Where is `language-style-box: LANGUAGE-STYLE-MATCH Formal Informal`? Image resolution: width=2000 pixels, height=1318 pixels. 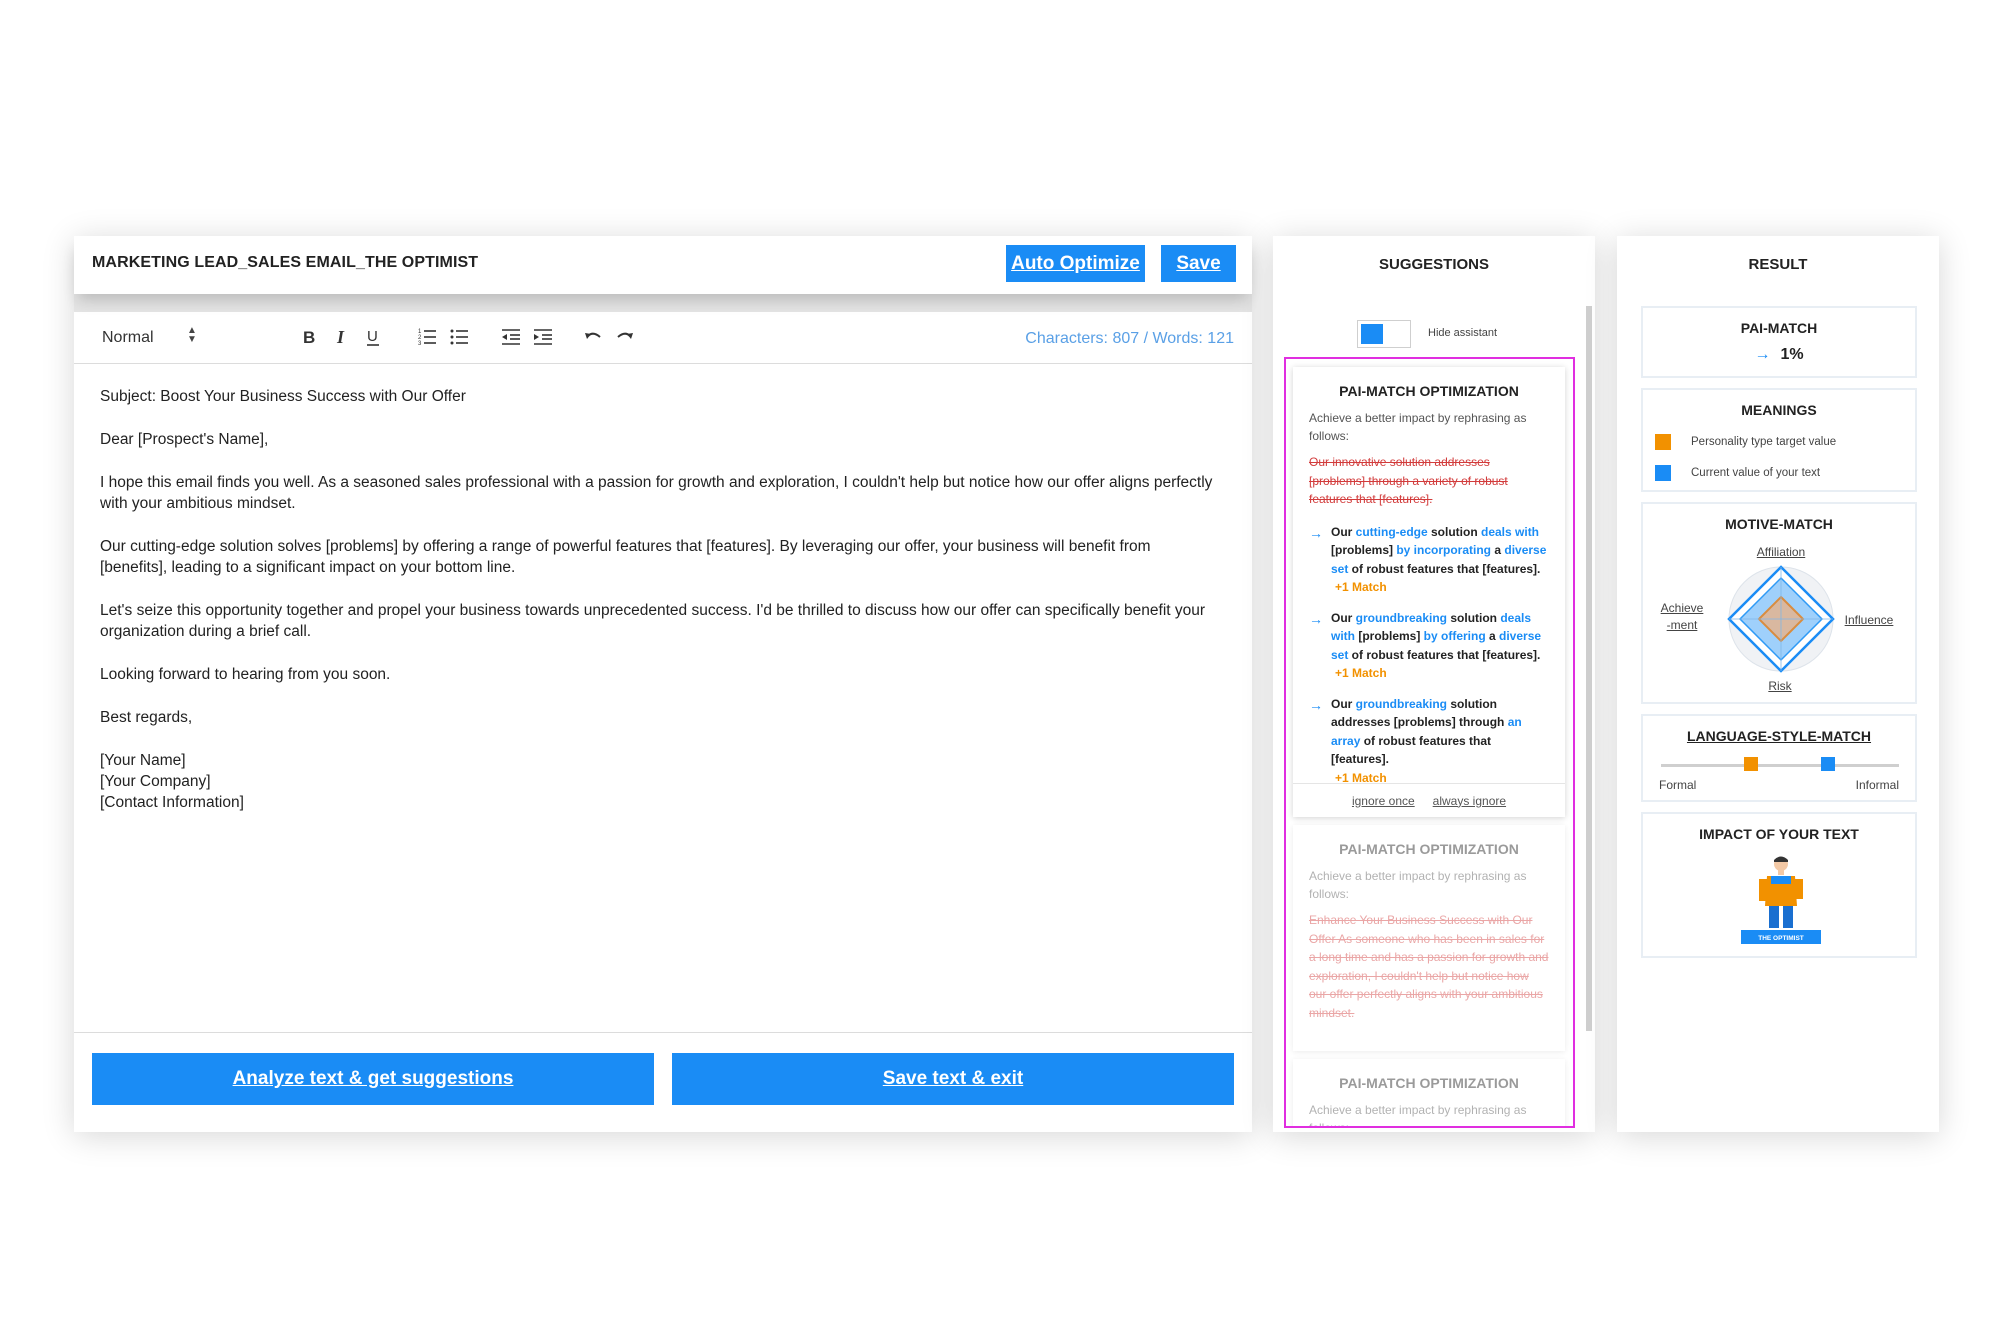
language-style-box: LANGUAGE-STYLE-MATCH Formal Informal is located at coordinates (1779, 758).